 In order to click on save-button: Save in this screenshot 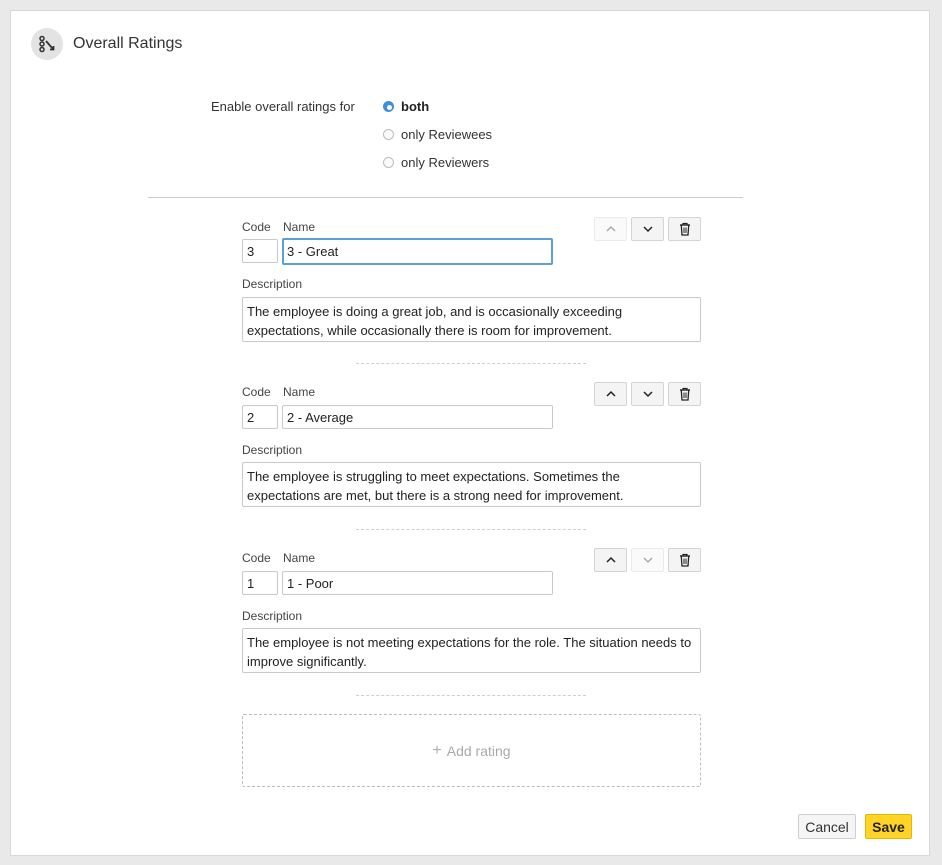, I will do `click(888, 826)`.